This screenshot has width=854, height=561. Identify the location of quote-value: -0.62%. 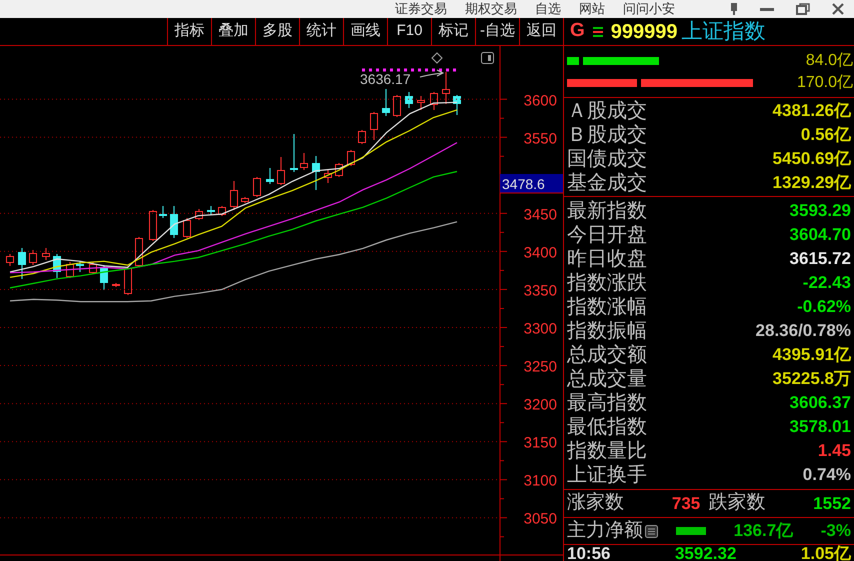
(824, 307).